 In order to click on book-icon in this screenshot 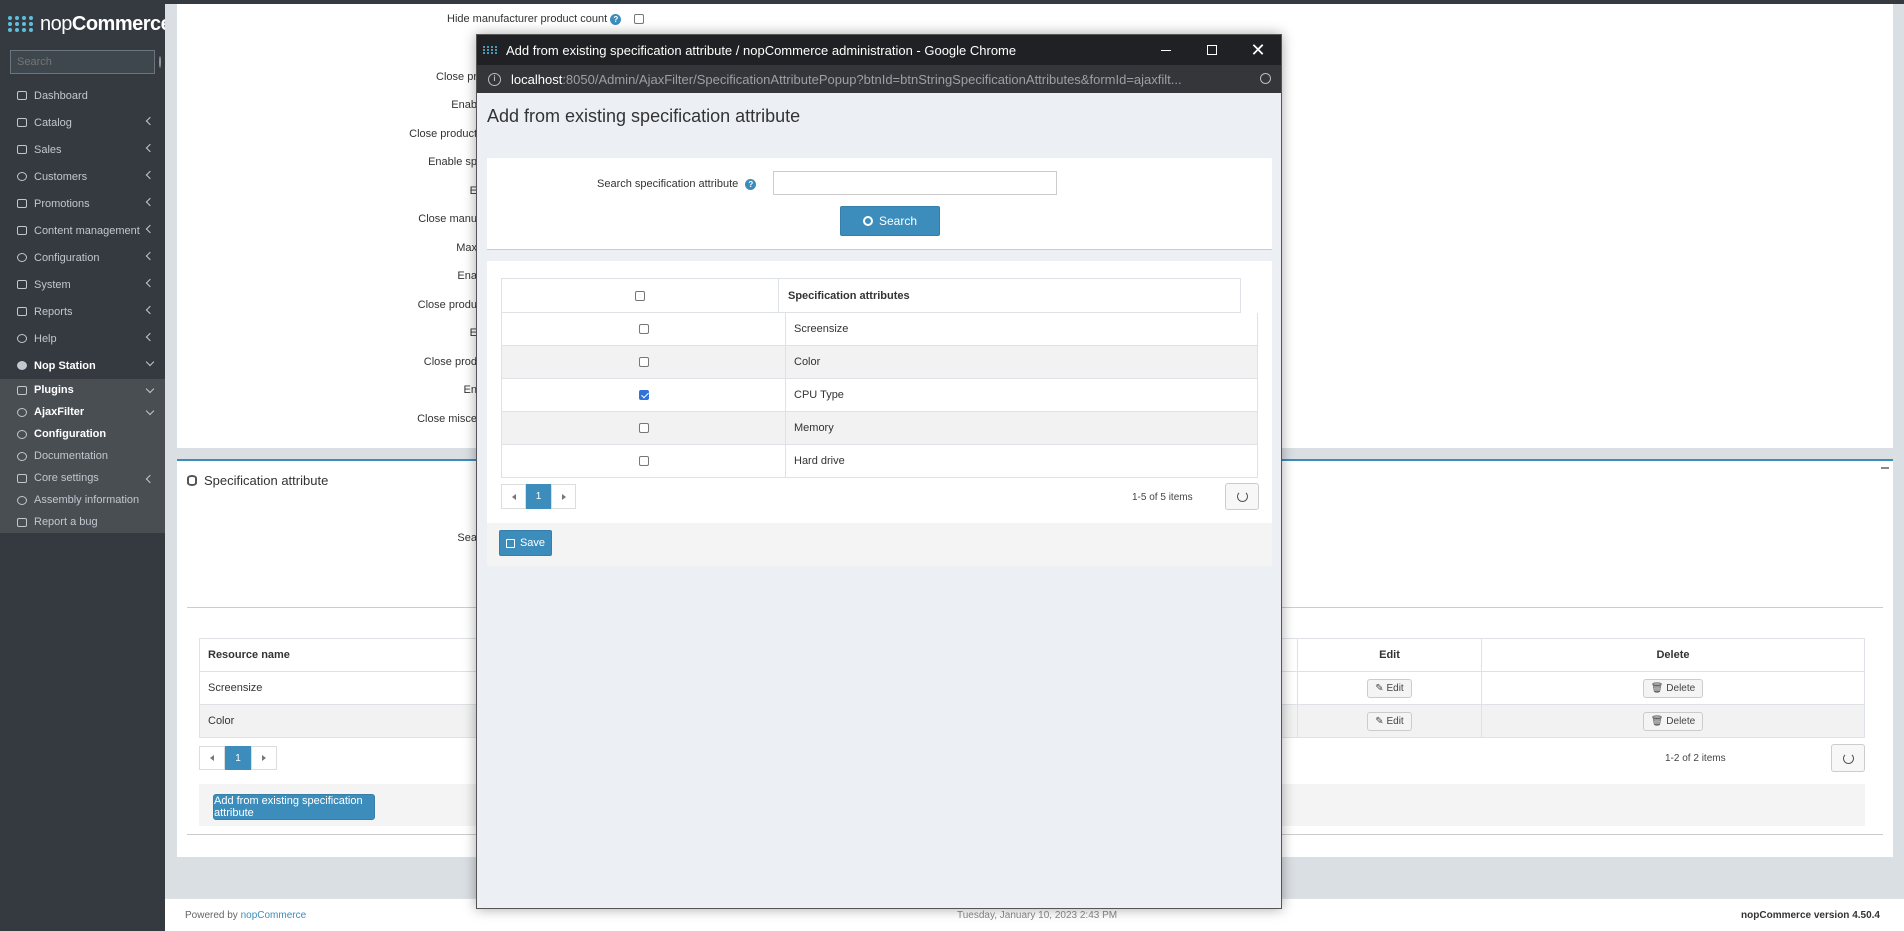, I will do `click(22, 122)`.